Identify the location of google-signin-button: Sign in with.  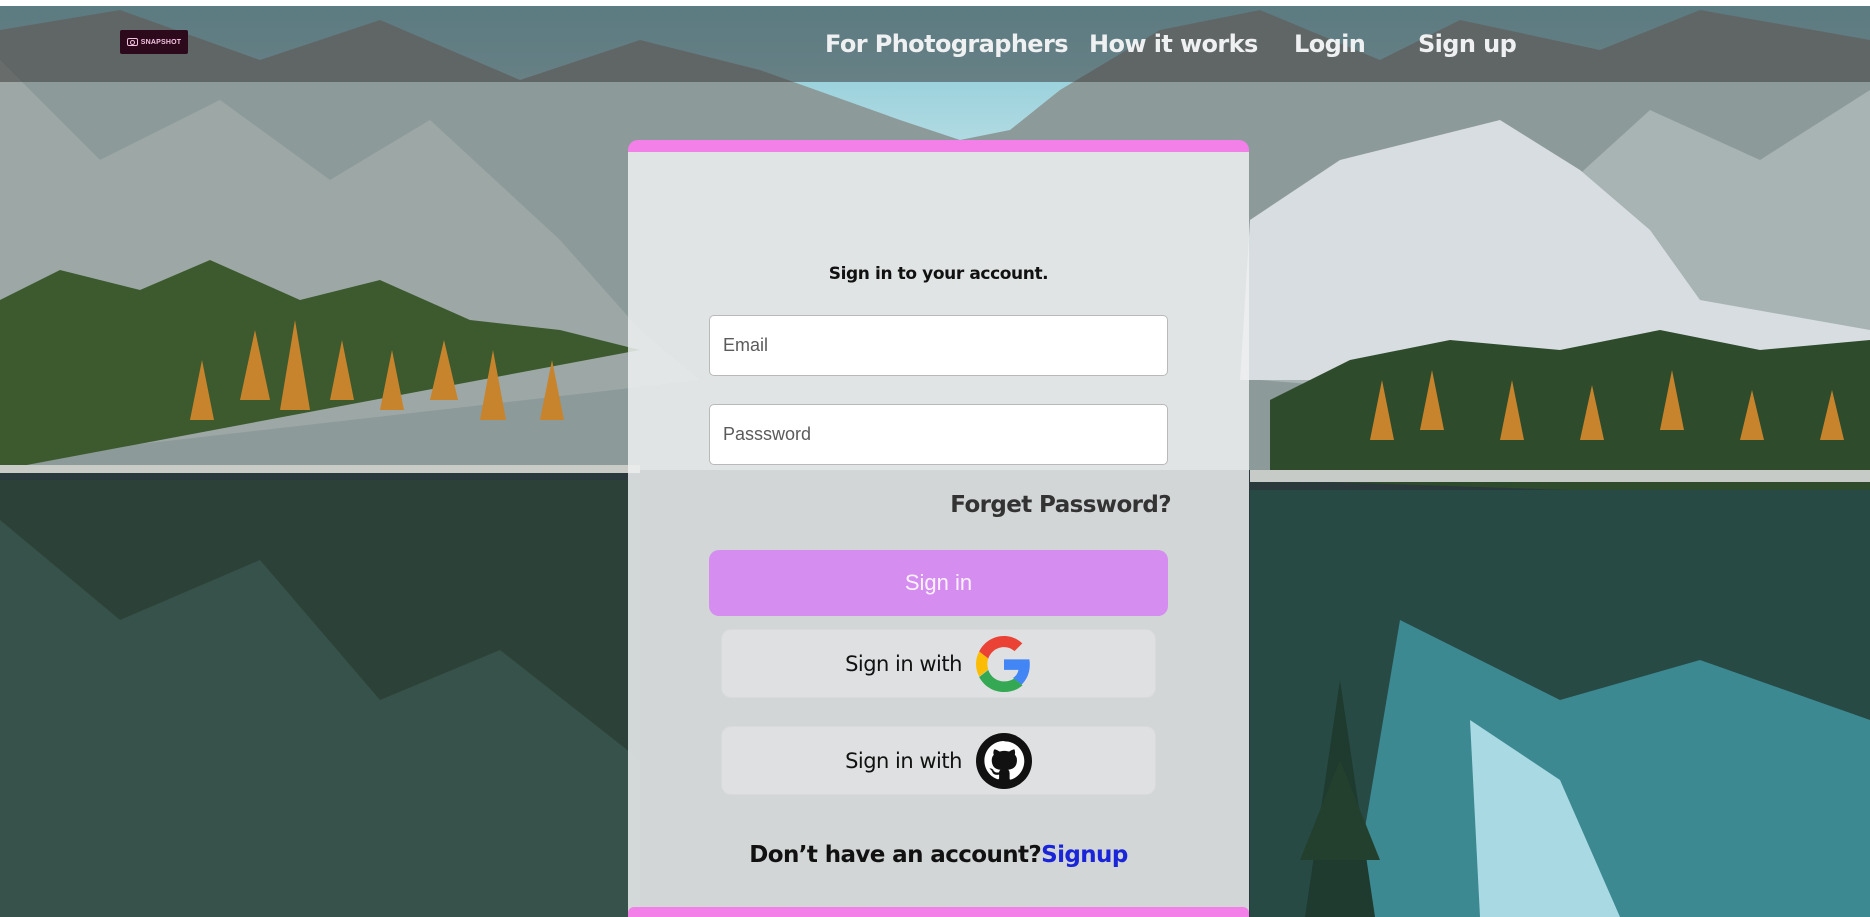
(938, 663).